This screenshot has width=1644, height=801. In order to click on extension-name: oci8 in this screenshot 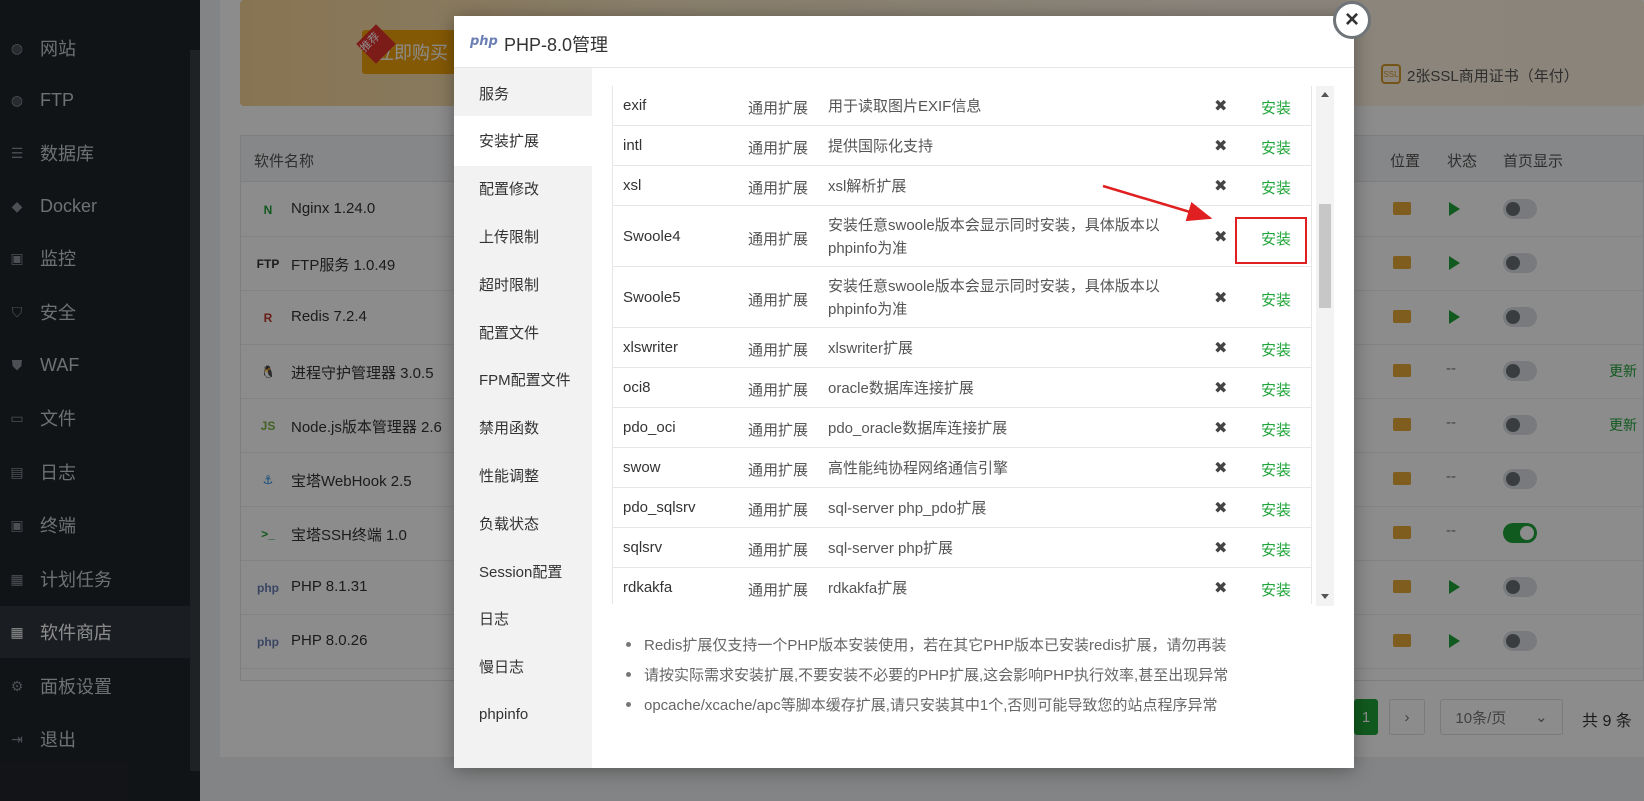, I will do `click(637, 387)`.